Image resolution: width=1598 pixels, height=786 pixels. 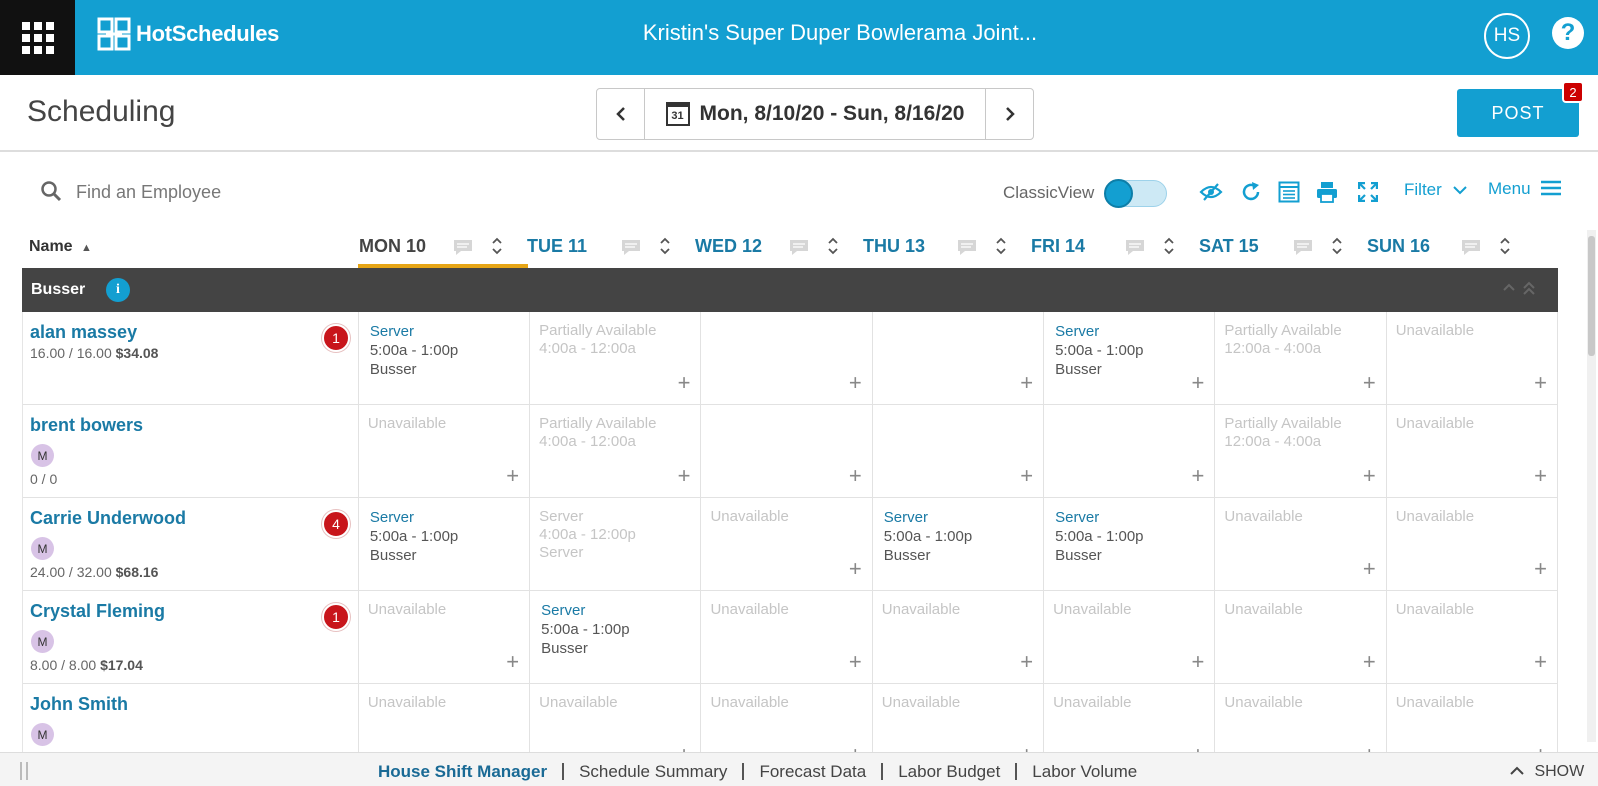 What do you see at coordinates (1368, 192) in the screenshot?
I see `expand-icon` at bounding box center [1368, 192].